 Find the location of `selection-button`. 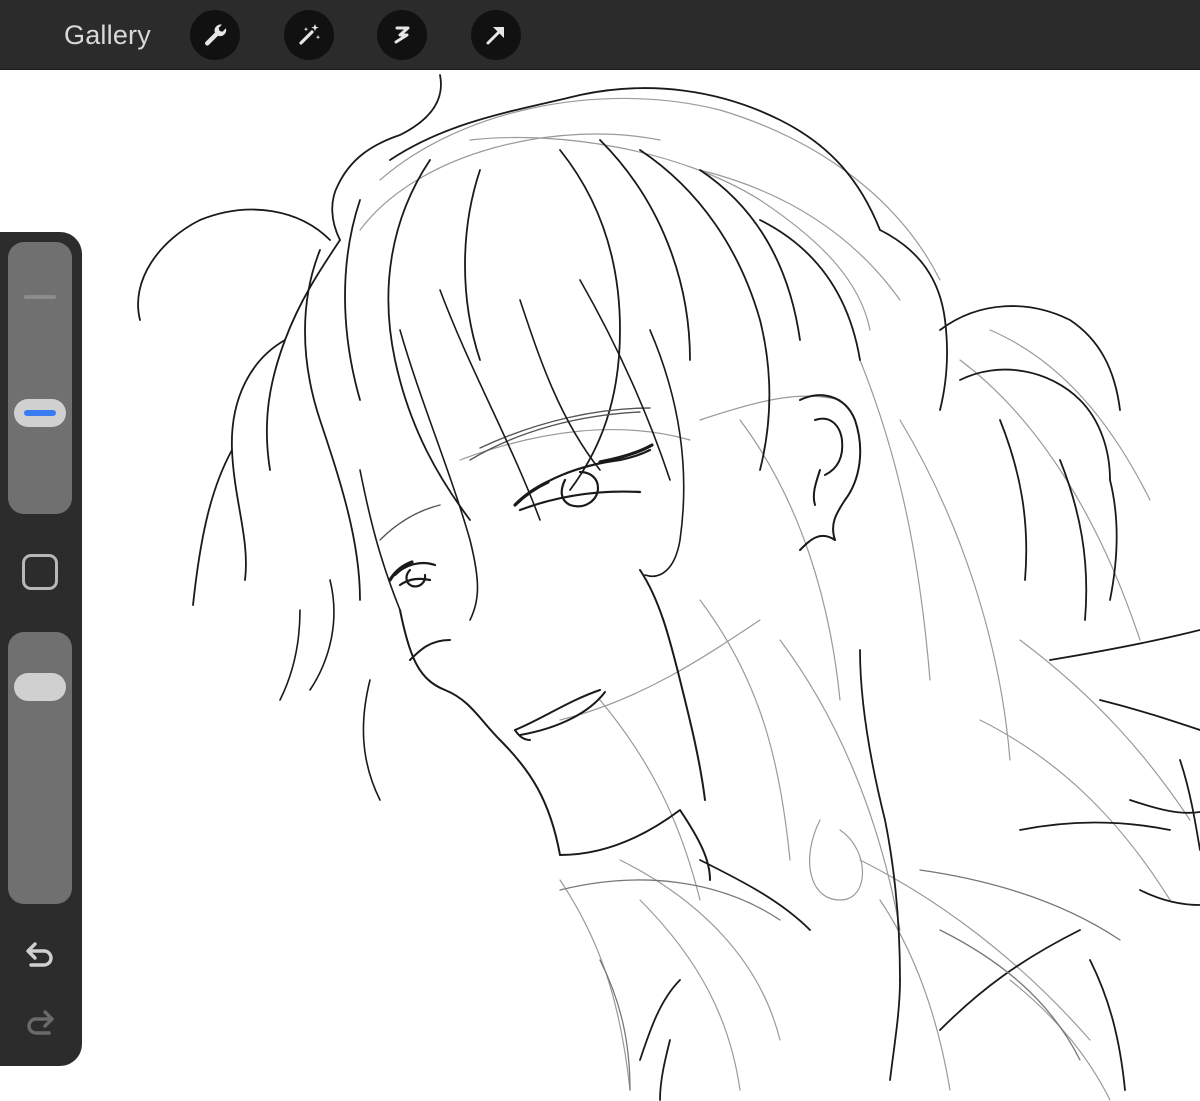

selection-button is located at coordinates (402, 35).